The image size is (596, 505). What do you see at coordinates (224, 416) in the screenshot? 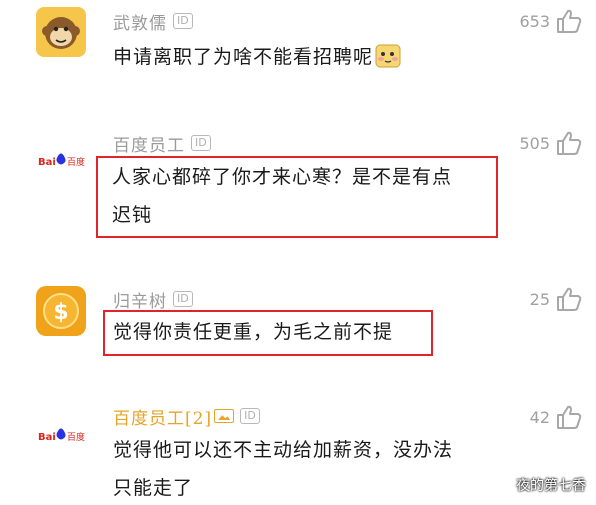
I see `vip-crown-icon` at bounding box center [224, 416].